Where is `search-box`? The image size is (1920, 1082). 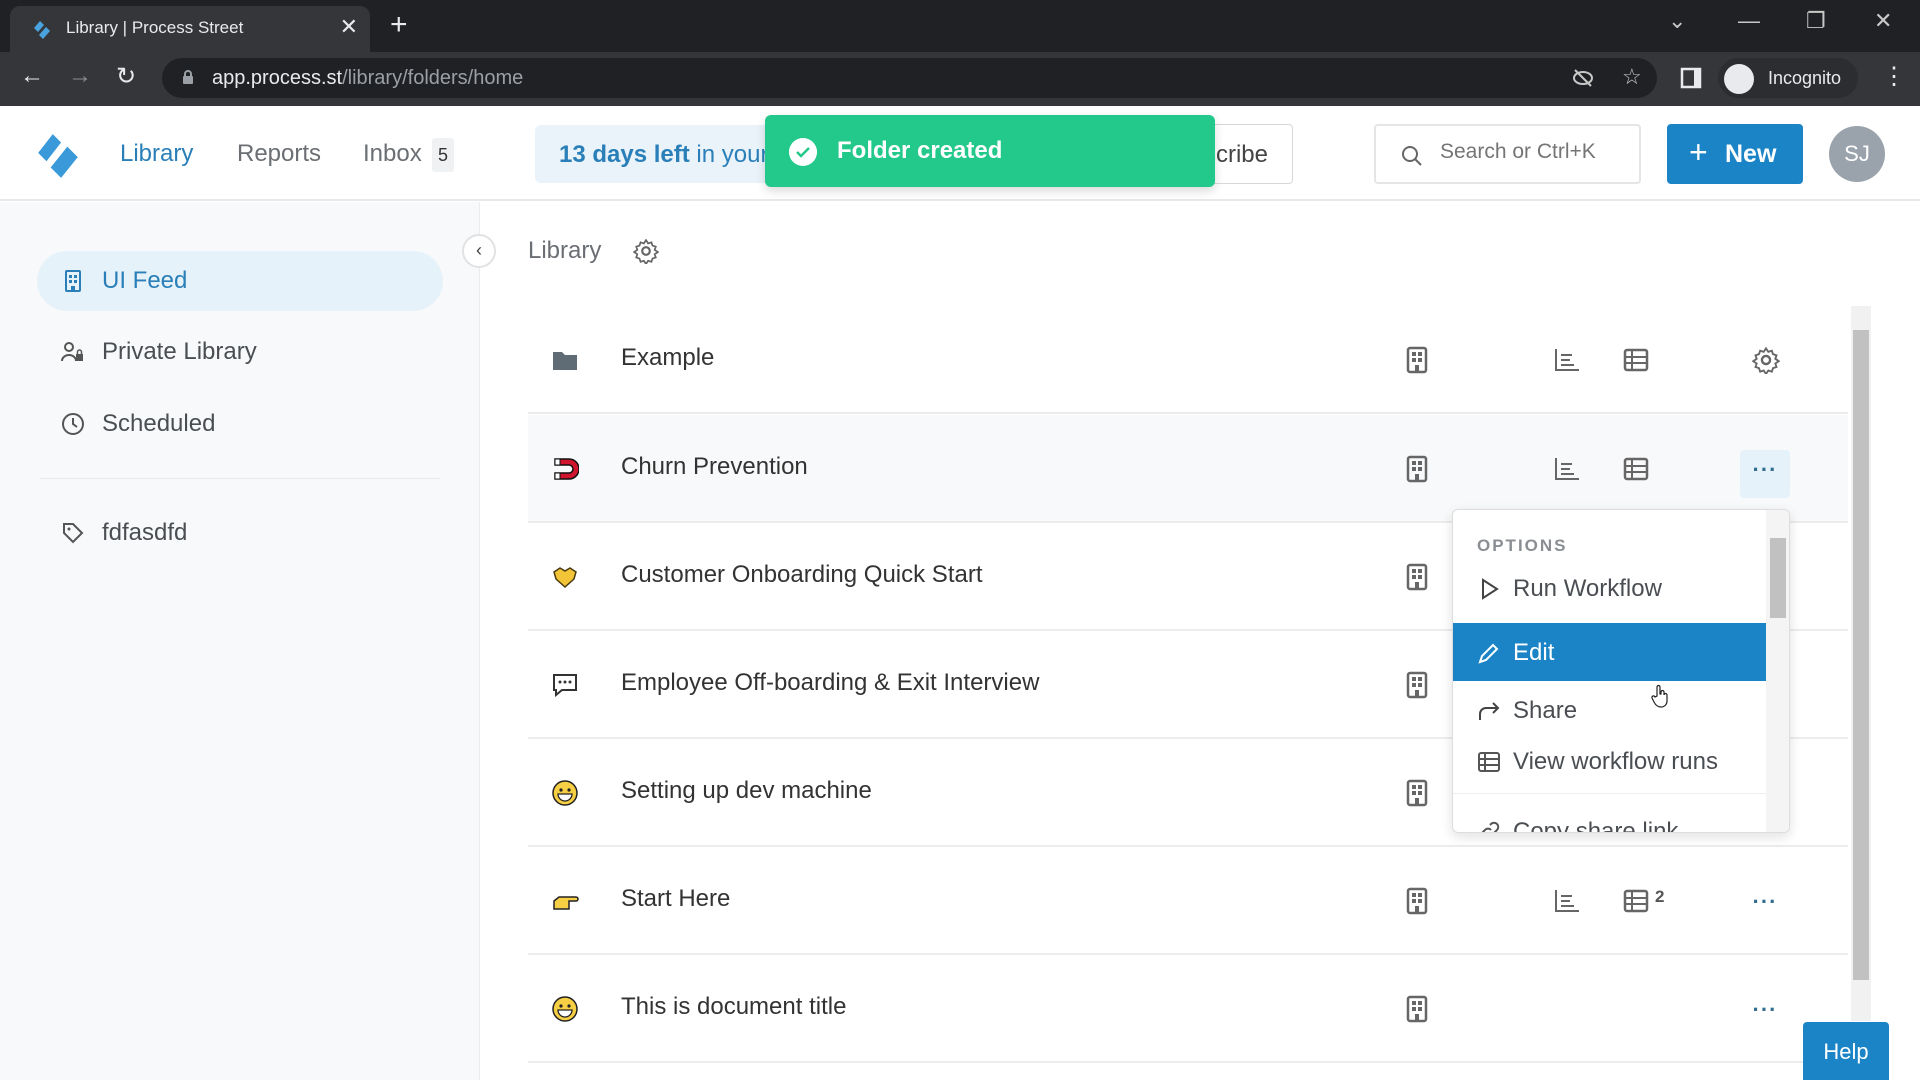
search-box is located at coordinates (1507, 154).